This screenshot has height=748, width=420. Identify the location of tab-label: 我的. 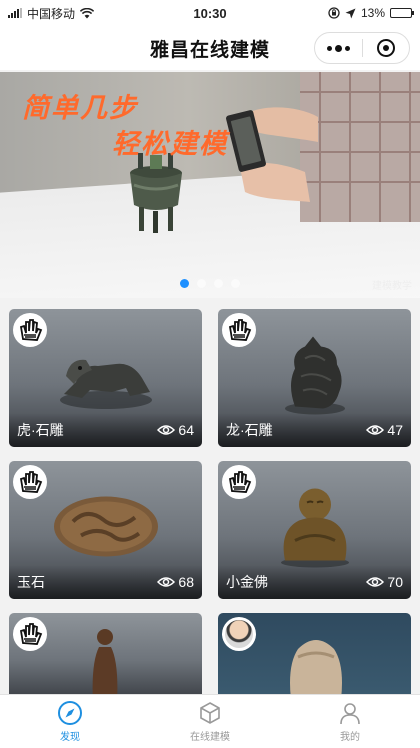
(350, 737).